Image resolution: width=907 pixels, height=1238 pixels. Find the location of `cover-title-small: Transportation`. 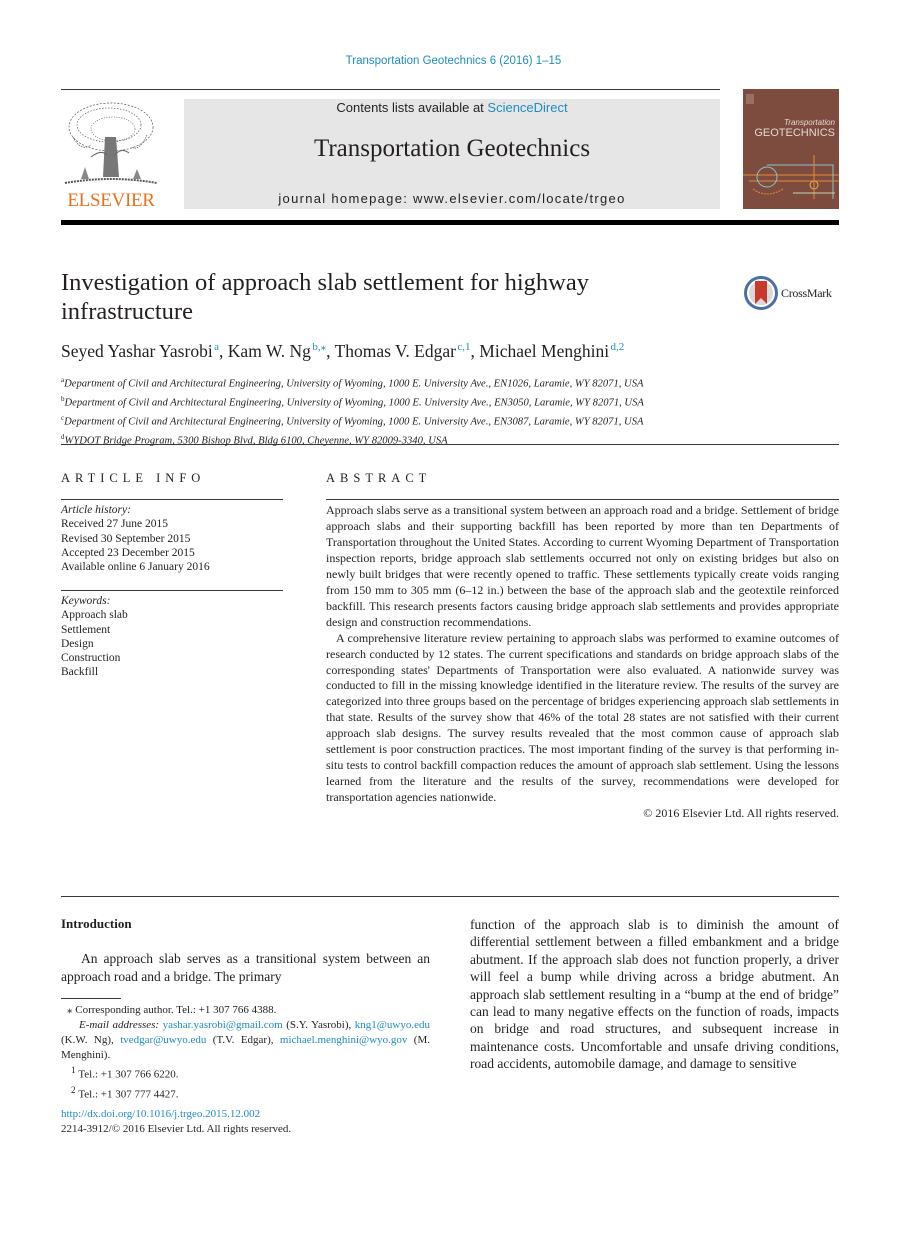

cover-title-small: Transportation is located at coordinates (810, 122).